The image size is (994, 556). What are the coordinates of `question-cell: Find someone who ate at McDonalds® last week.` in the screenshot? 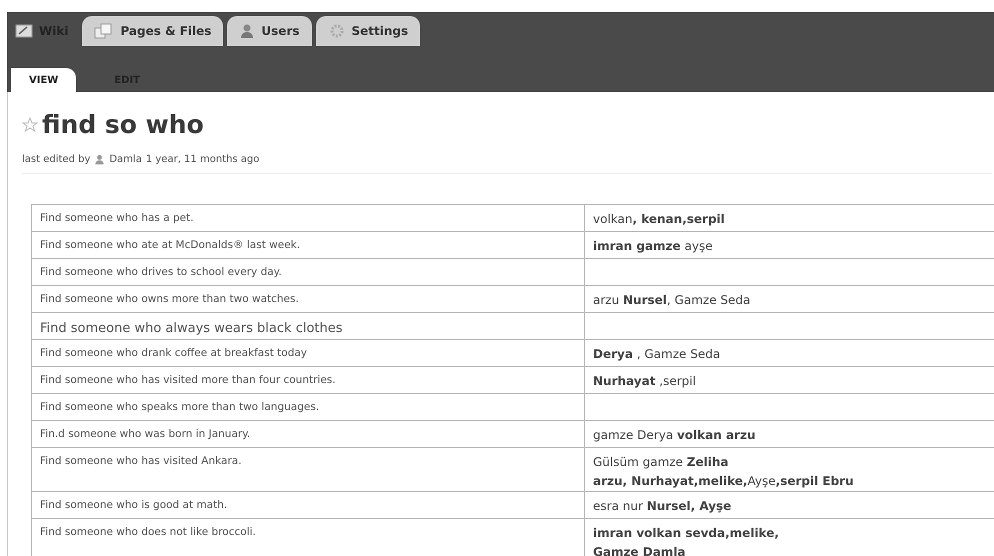 It's located at (308, 244).